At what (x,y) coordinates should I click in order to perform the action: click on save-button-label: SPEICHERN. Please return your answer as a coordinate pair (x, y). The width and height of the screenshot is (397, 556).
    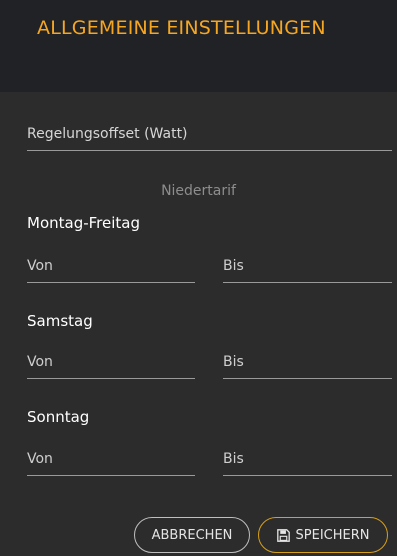
    Looking at the image, I should click on (332, 535).